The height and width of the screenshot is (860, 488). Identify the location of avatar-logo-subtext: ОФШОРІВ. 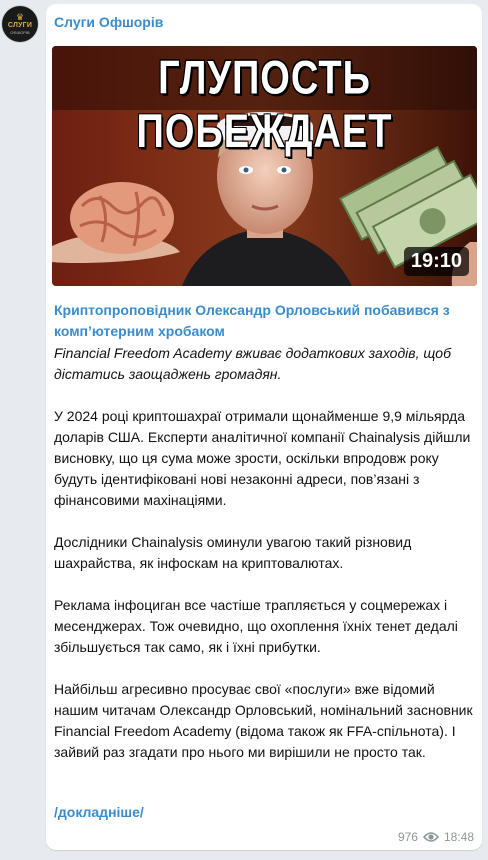
(20, 32).